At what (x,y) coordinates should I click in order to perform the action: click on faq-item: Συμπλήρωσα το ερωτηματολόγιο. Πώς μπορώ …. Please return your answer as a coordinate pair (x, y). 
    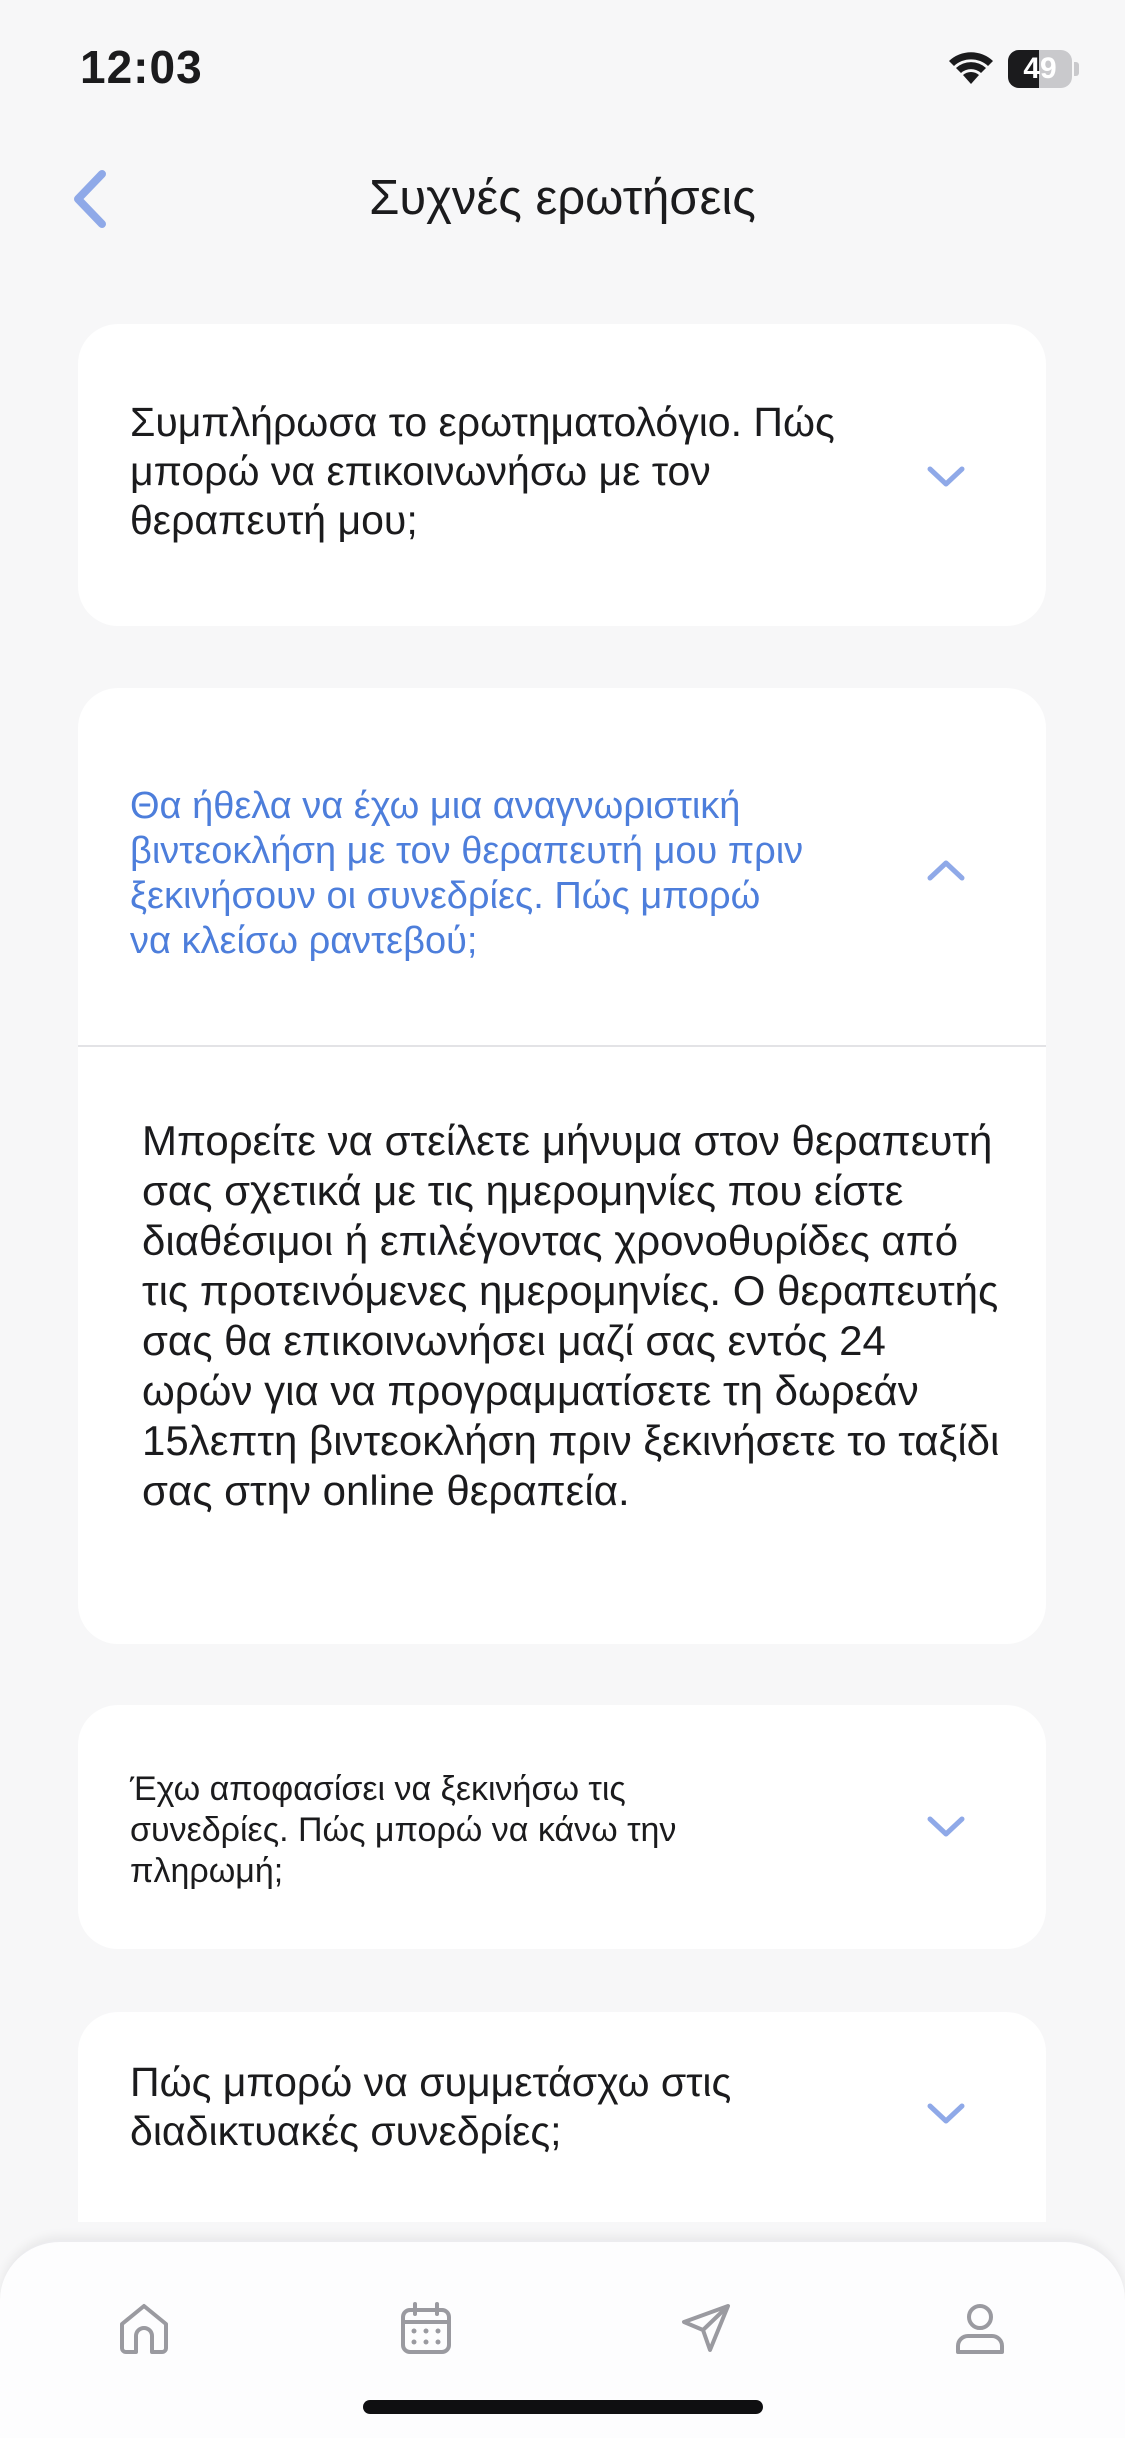
    Looking at the image, I should click on (562, 475).